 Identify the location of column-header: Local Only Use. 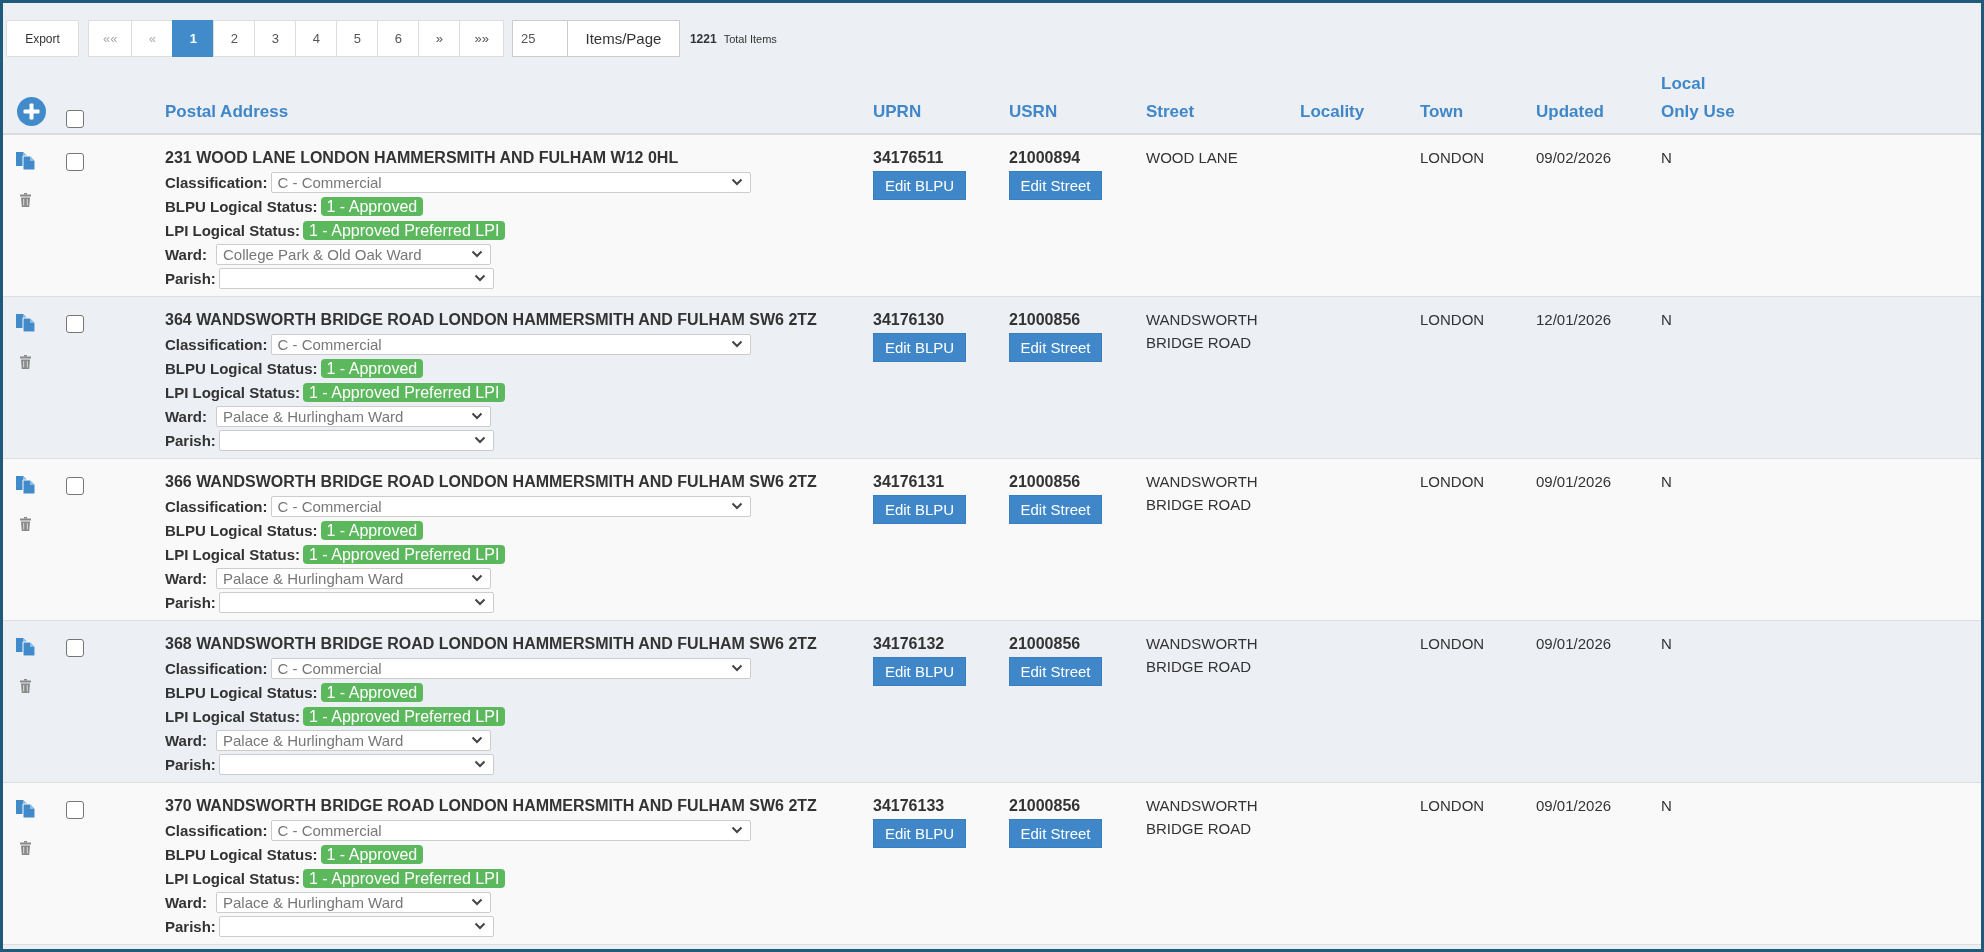
(1702, 98).